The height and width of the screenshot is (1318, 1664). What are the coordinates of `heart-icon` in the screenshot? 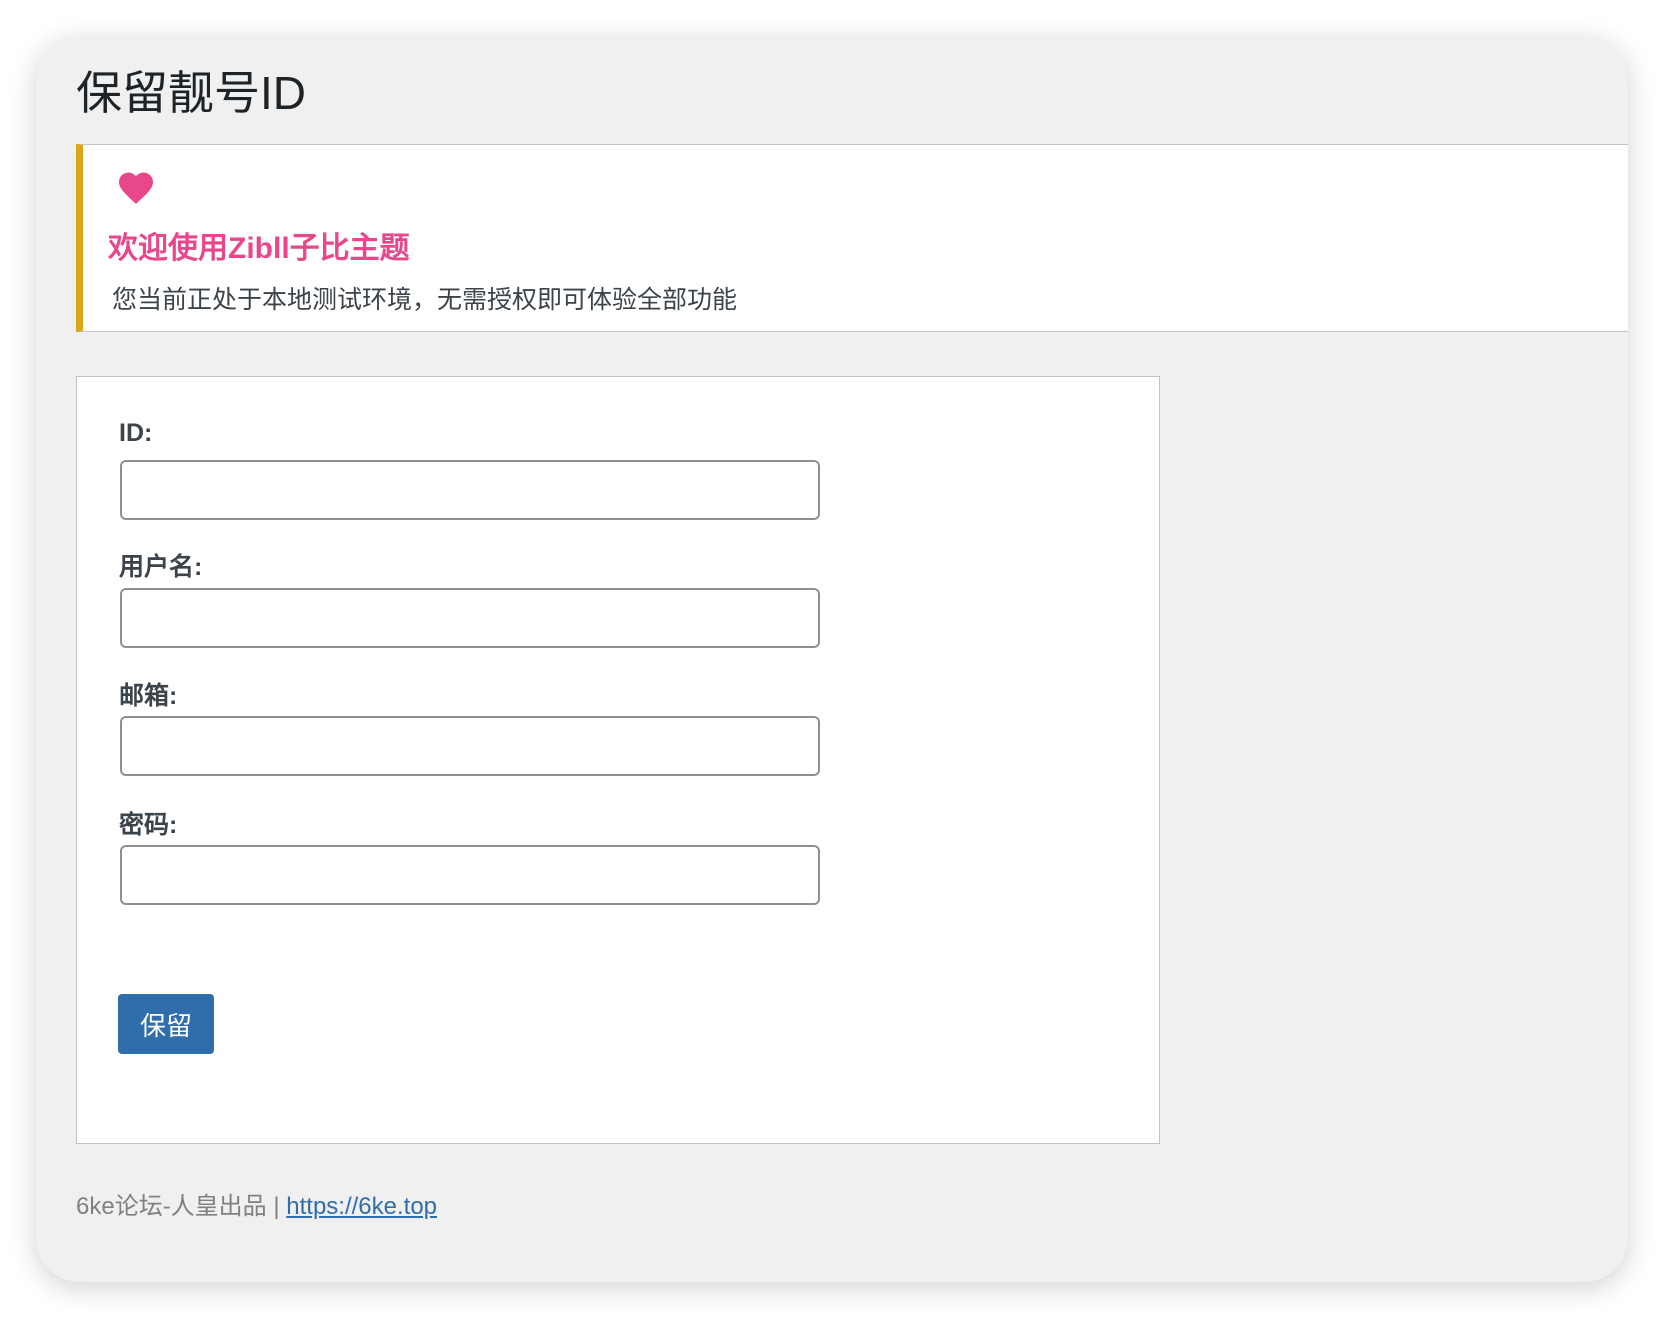 It's located at (136, 187).